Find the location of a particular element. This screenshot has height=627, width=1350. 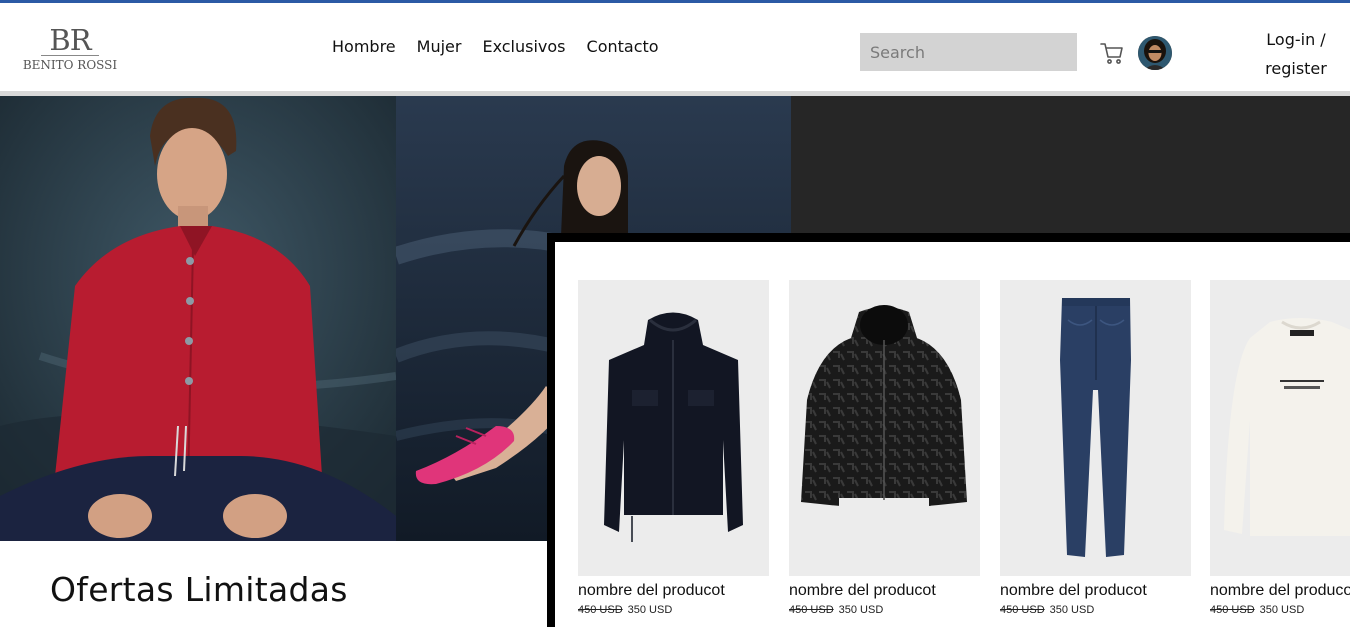

search-input is located at coordinates (968, 52).